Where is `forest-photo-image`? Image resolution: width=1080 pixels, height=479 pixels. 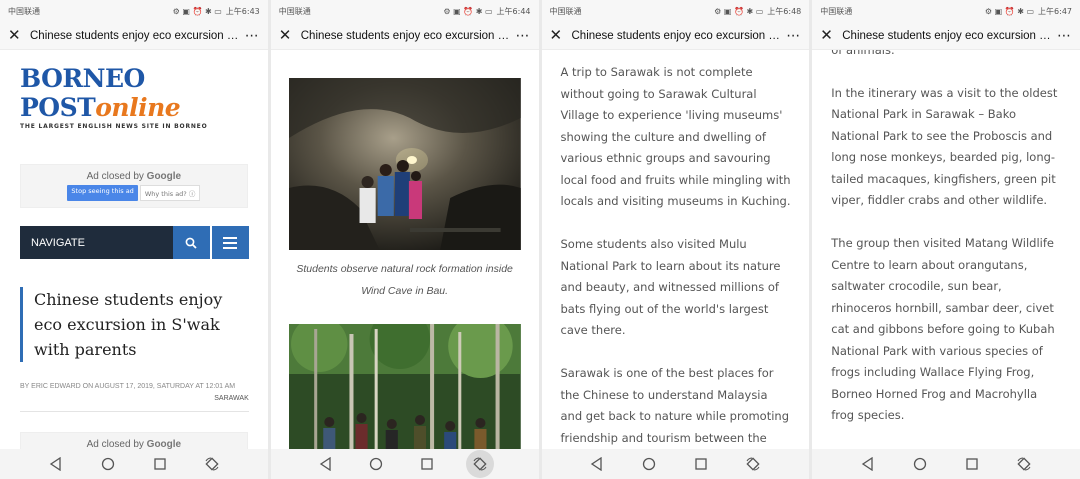 forest-photo-image is located at coordinates (404, 386).